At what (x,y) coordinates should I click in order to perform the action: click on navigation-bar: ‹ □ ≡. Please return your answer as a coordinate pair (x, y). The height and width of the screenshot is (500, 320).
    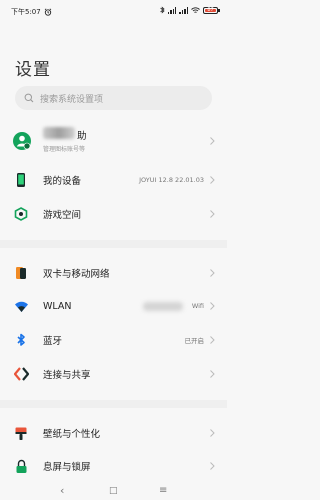
    Looking at the image, I should click on (113, 492).